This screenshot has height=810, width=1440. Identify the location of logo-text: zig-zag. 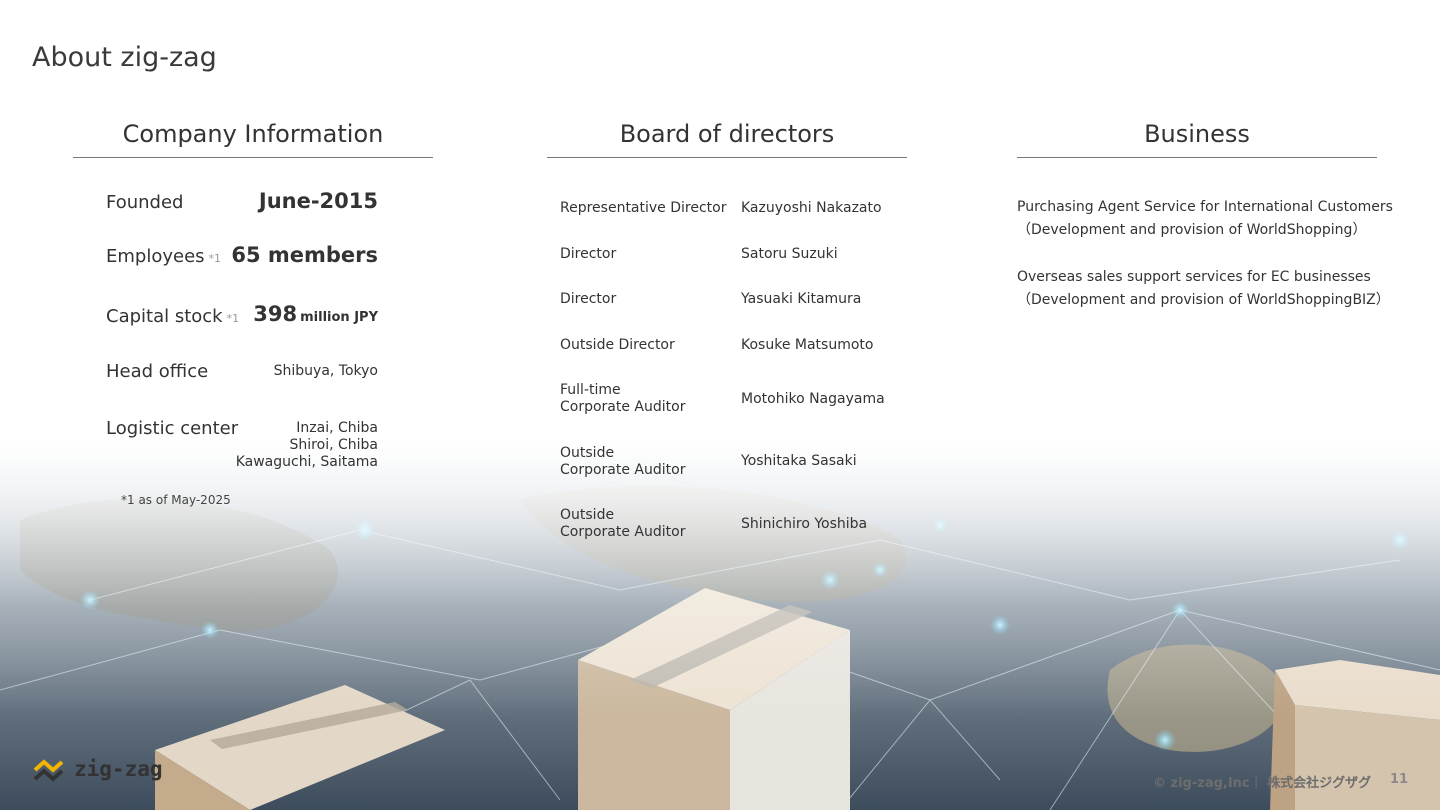
(118, 769).